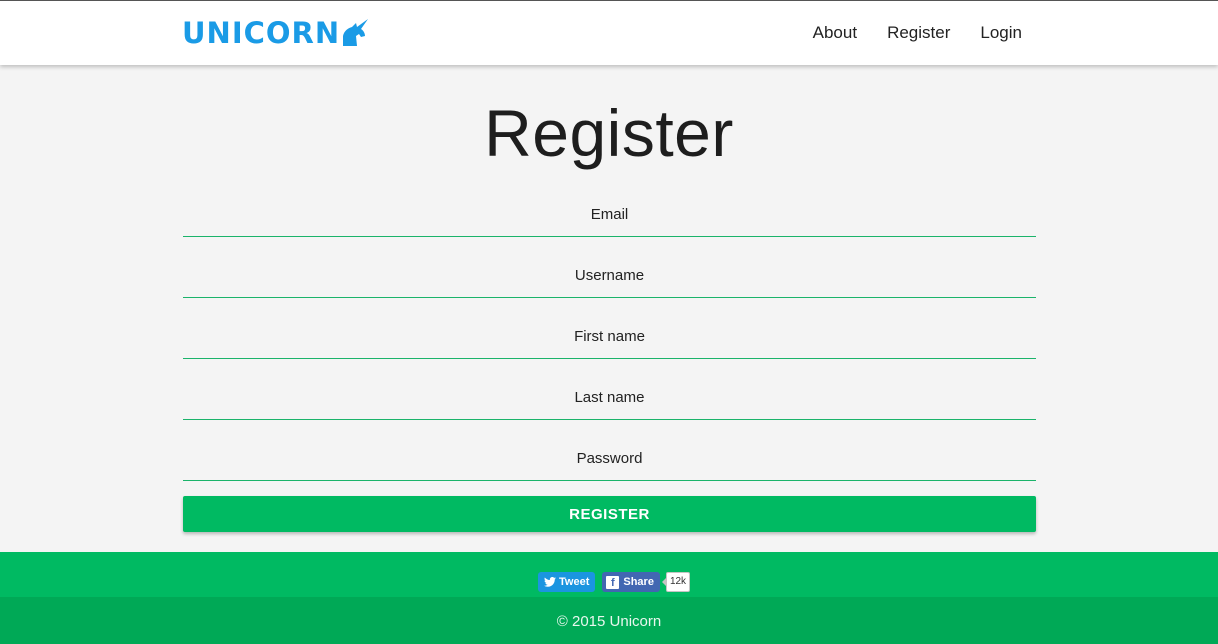 The height and width of the screenshot is (644, 1218). What do you see at coordinates (609, 275) in the screenshot?
I see `username-field` at bounding box center [609, 275].